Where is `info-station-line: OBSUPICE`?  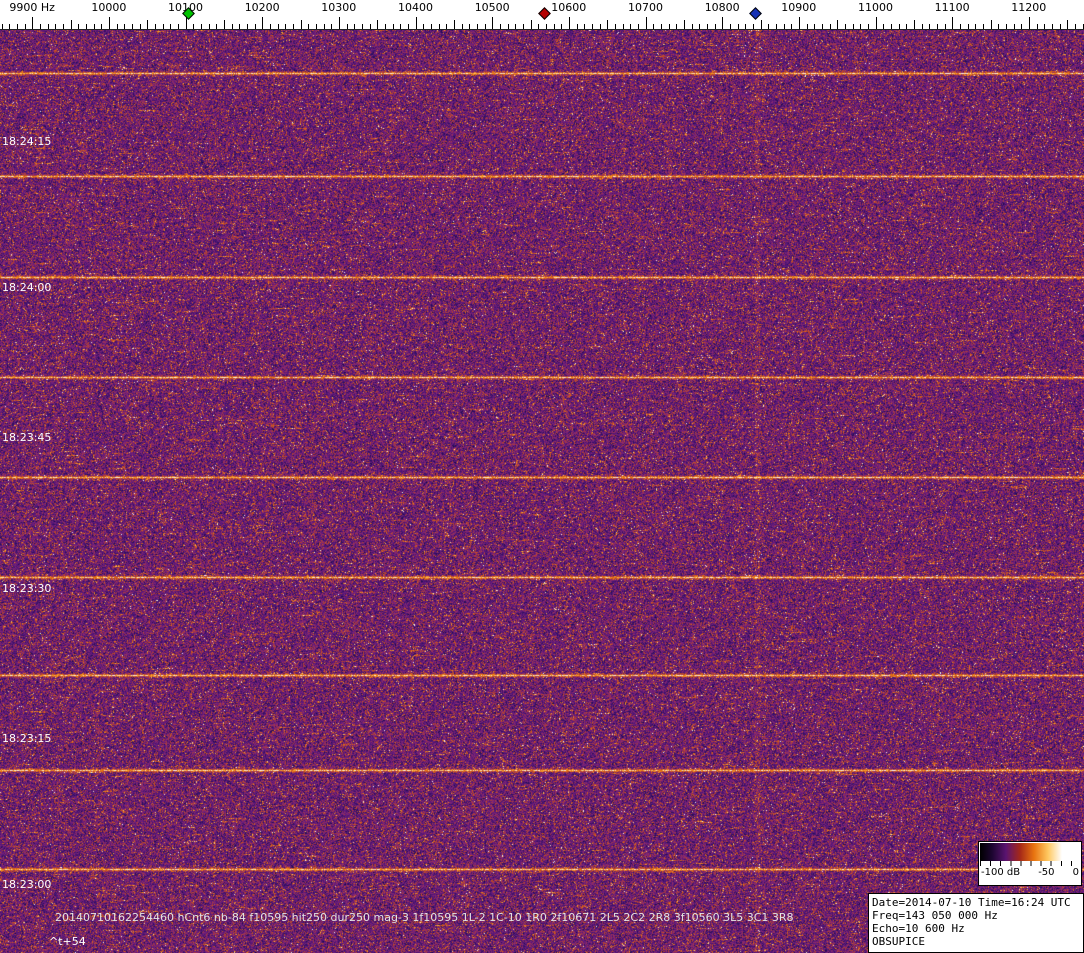
info-station-line: OBSUPICE is located at coordinates (898, 941).